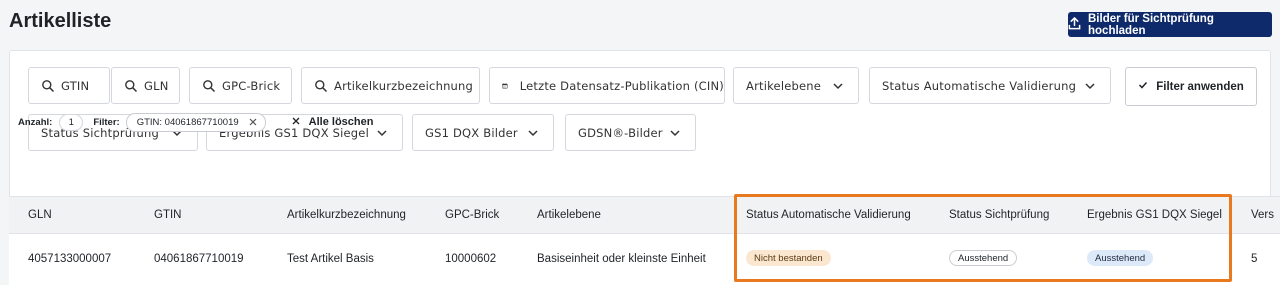  I want to click on upload-images-button: Bilder für Sichtprüfung hochladen, so click(1170, 24).